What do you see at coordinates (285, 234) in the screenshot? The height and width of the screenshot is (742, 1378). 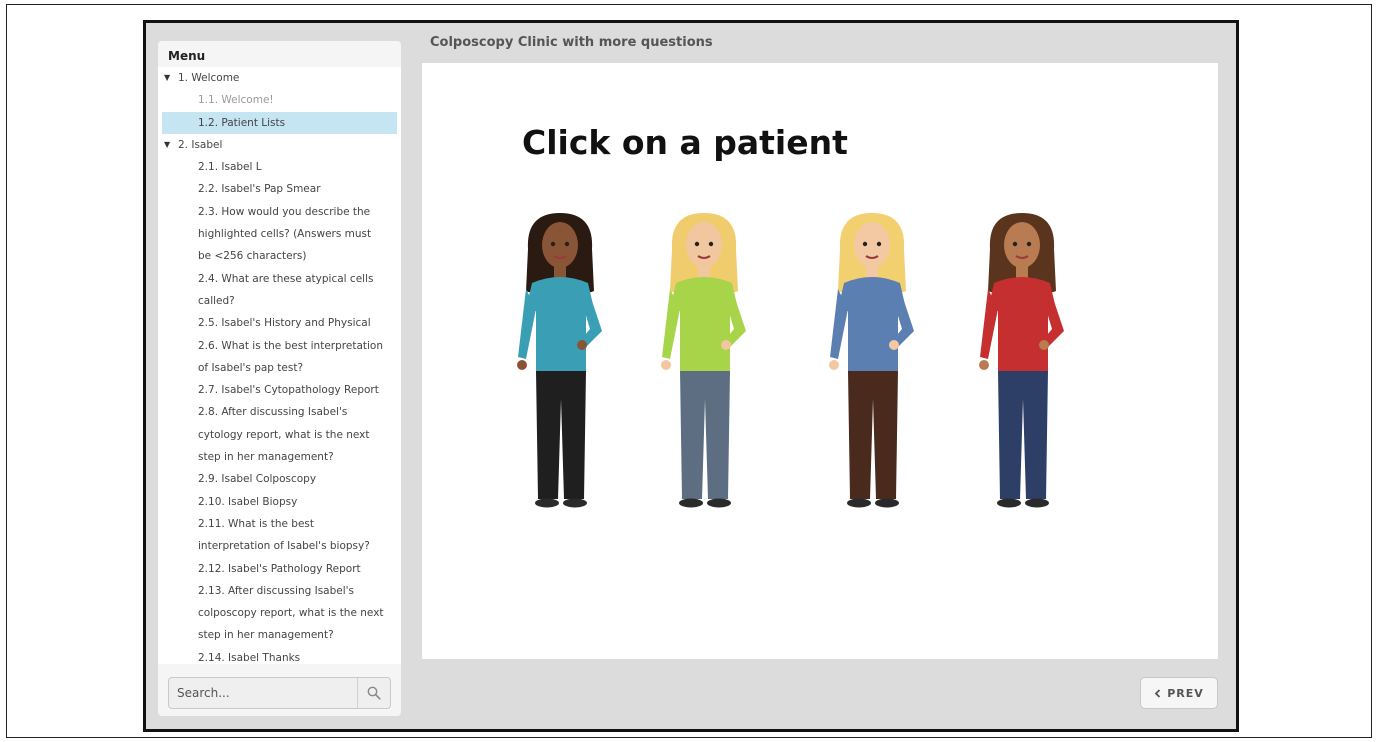 I see `menu-item-label: highlighted cells? (Answers must` at bounding box center [285, 234].